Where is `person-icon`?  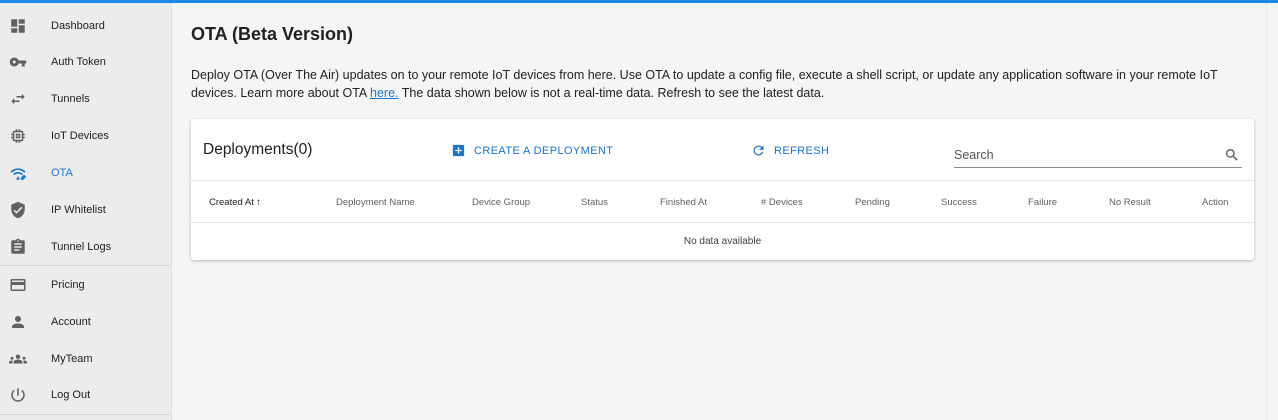
person-icon is located at coordinates (18, 322).